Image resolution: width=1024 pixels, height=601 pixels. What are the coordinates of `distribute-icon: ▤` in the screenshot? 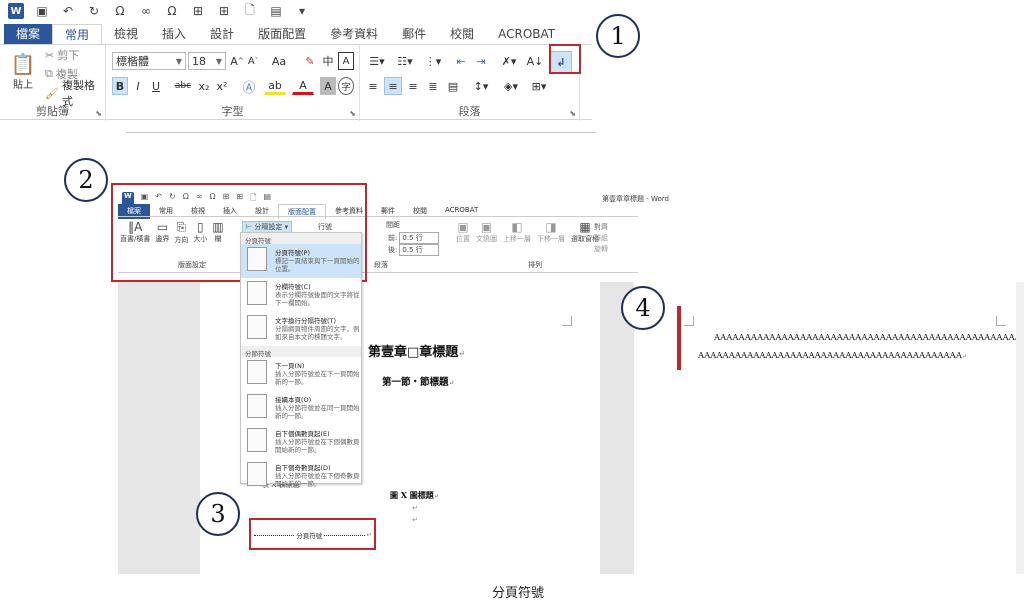 It's located at (453, 86).